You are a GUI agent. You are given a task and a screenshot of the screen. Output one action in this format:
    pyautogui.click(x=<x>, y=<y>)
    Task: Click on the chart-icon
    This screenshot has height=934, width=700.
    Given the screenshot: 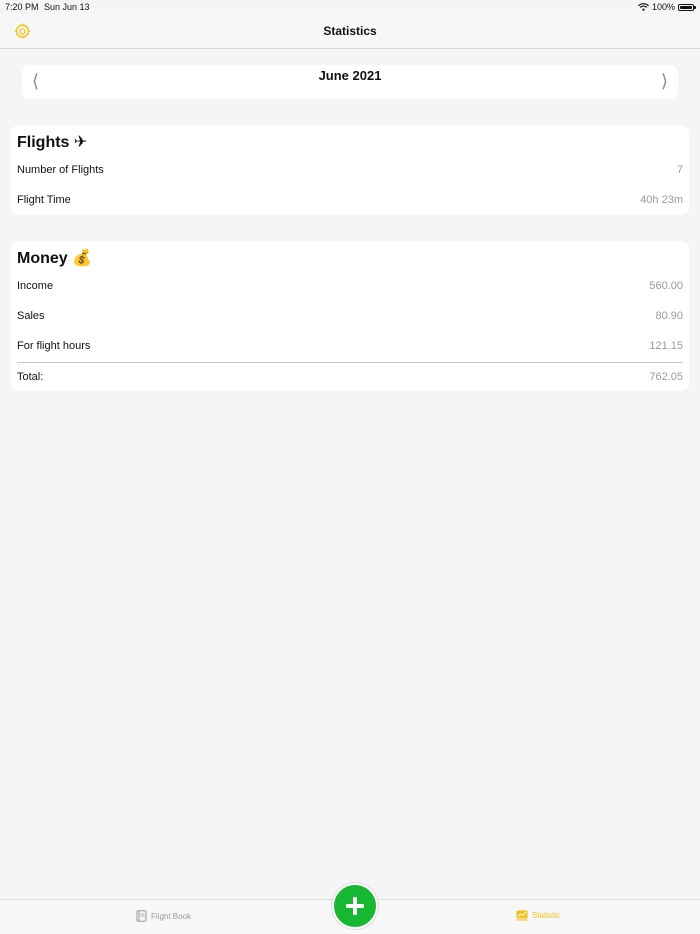 What is the action you would take?
    pyautogui.click(x=522, y=915)
    